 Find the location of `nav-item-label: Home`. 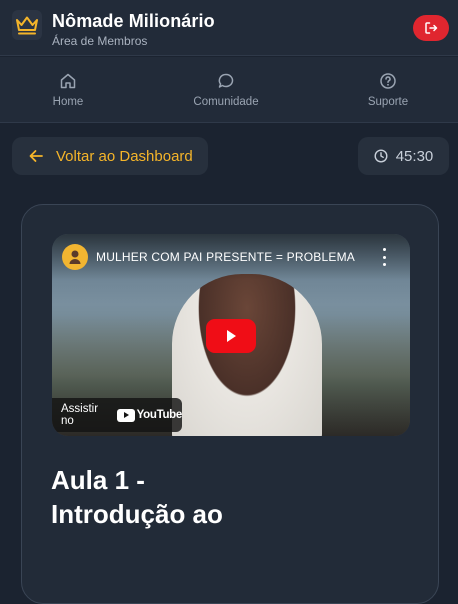

nav-item-label: Home is located at coordinates (68, 102).